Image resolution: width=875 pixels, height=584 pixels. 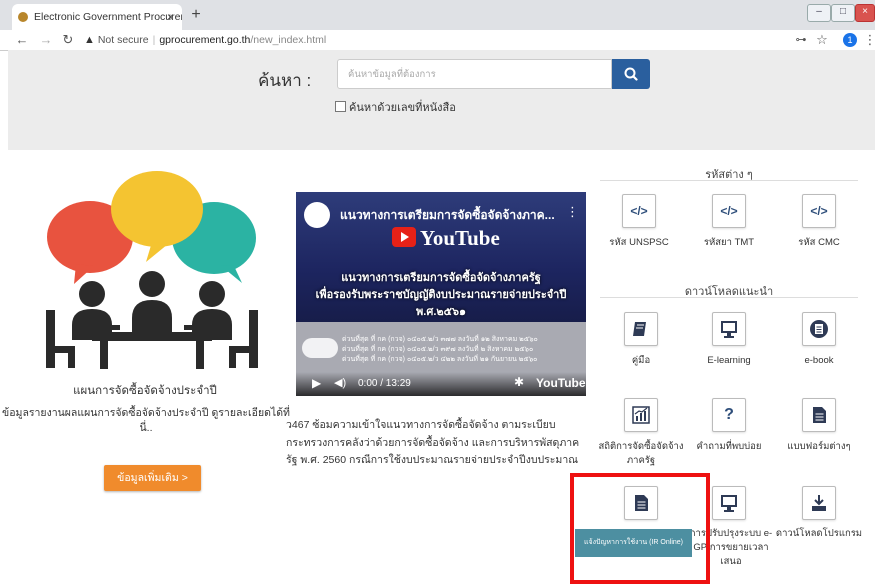 I want to click on search-icon, so click(x=631, y=74).